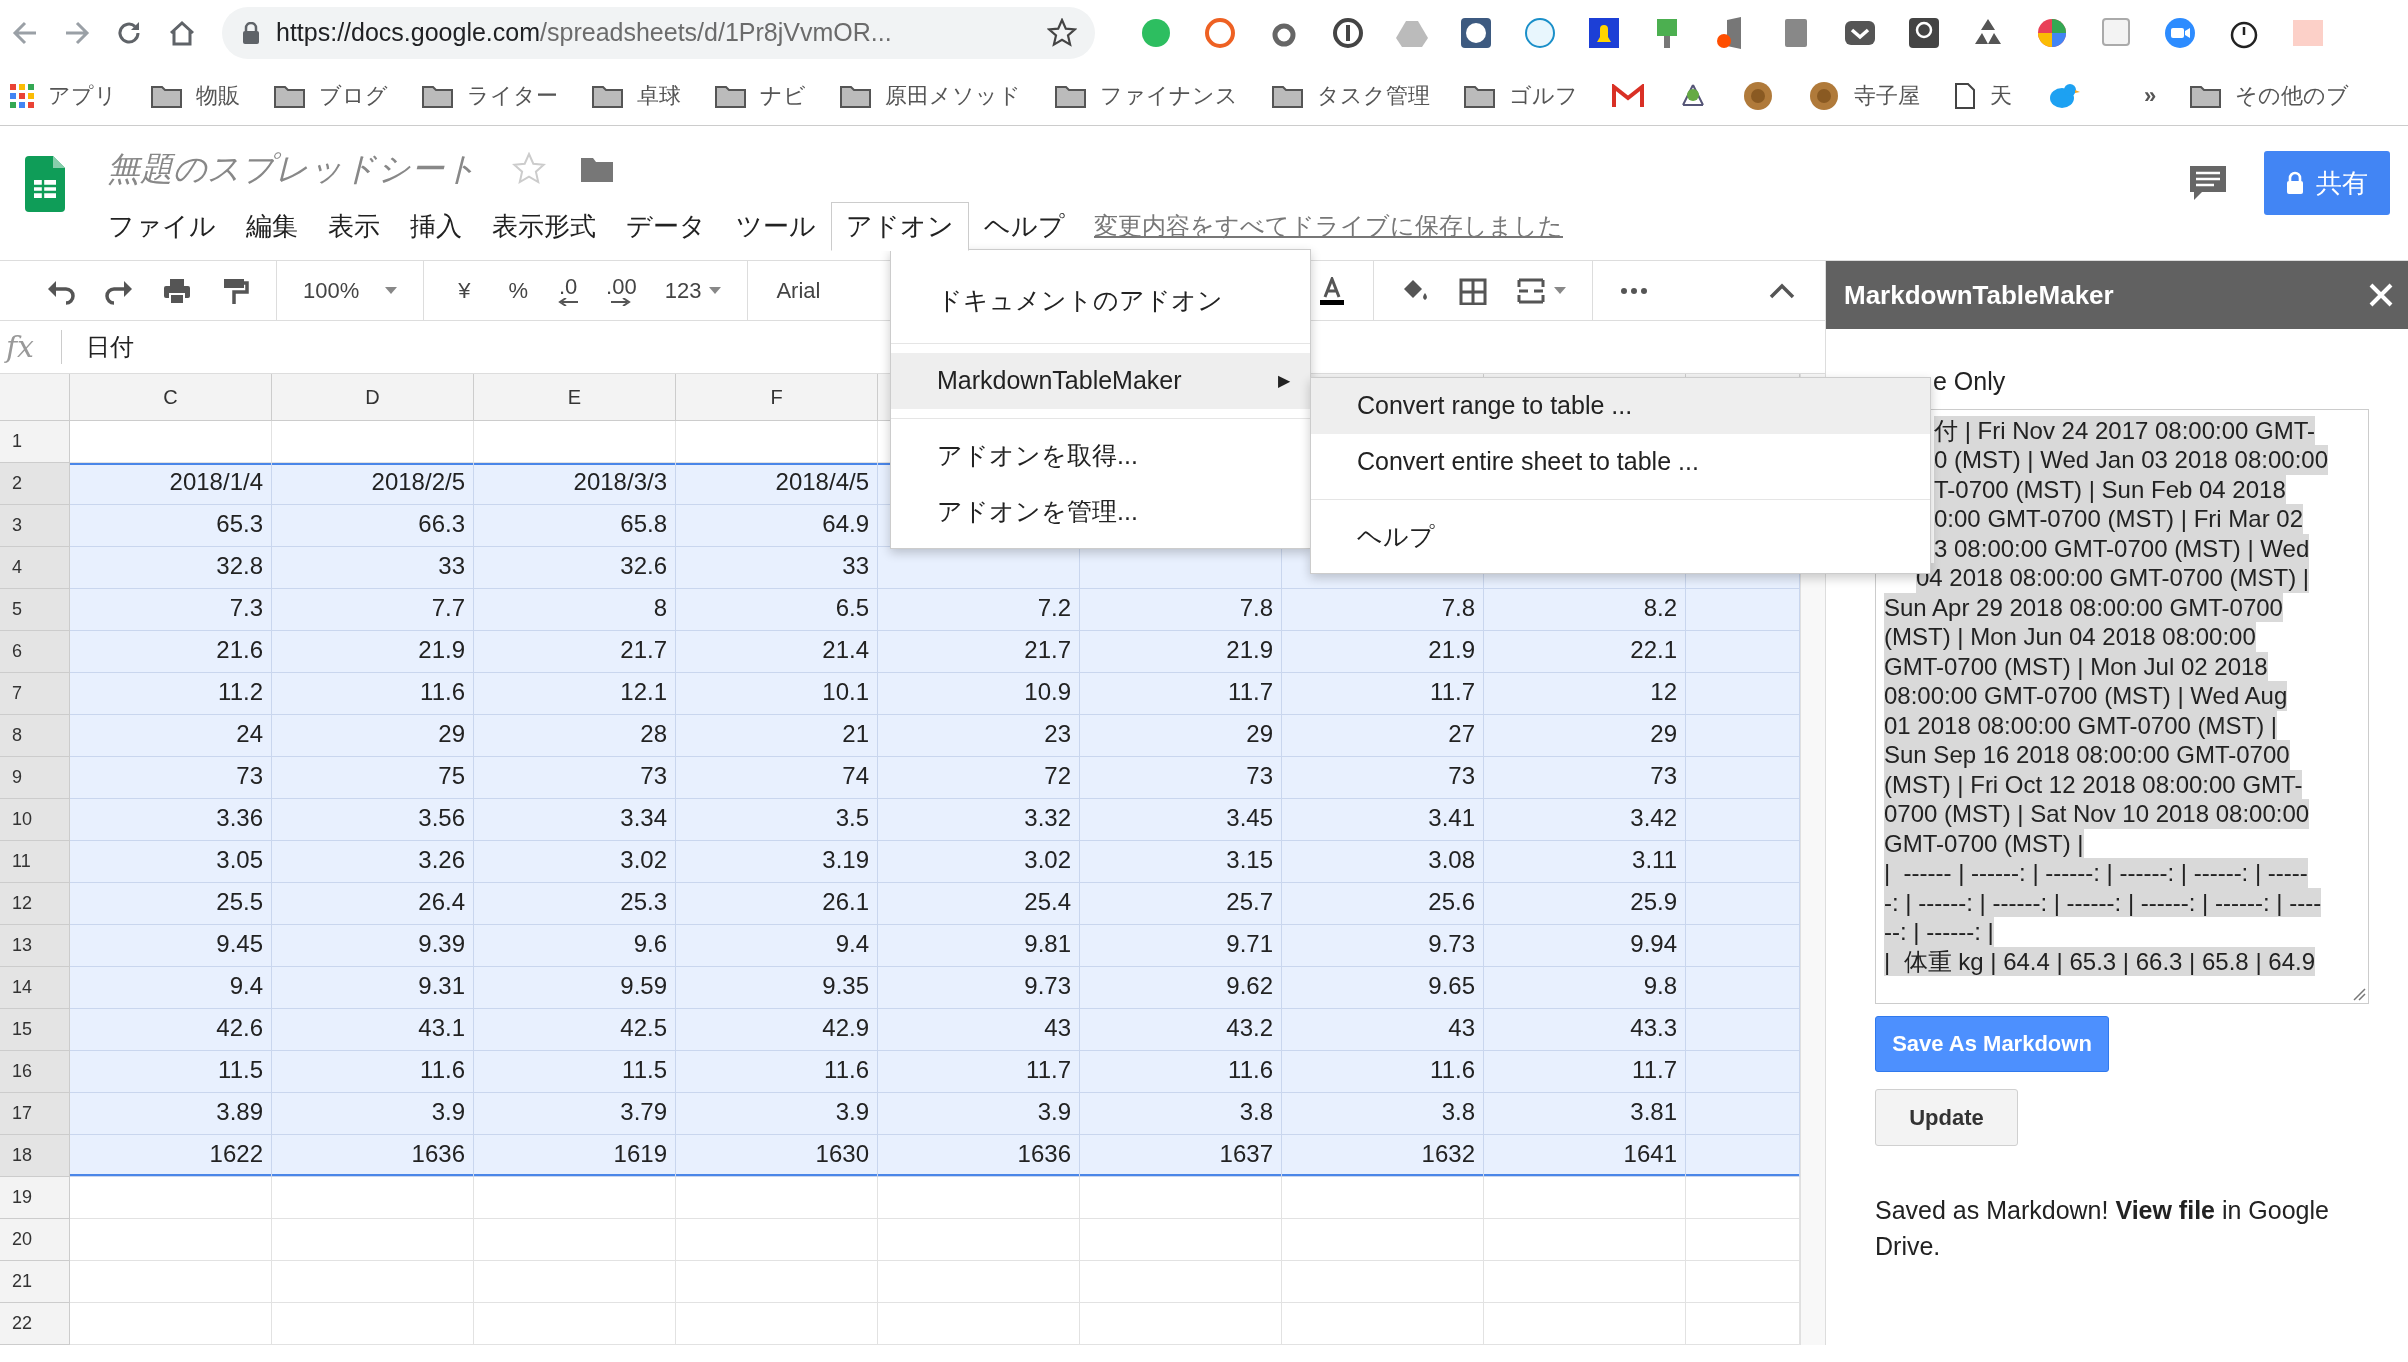 This screenshot has height=1362, width=2408. I want to click on row-header: 22, so click(35, 1324).